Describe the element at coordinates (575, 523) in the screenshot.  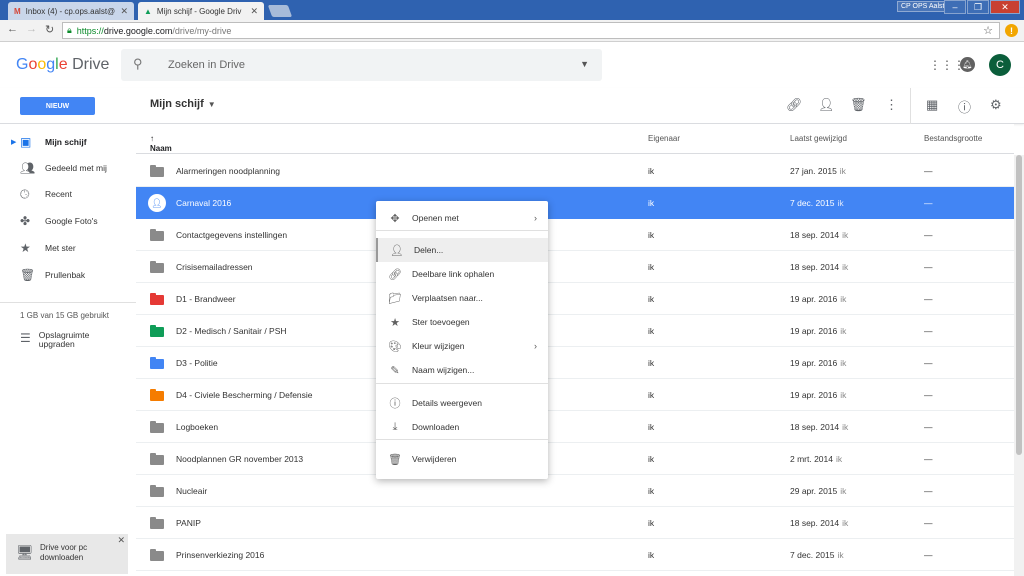
I see `table-row: PANIP ik 18 sep. 2014 ik —` at that location.